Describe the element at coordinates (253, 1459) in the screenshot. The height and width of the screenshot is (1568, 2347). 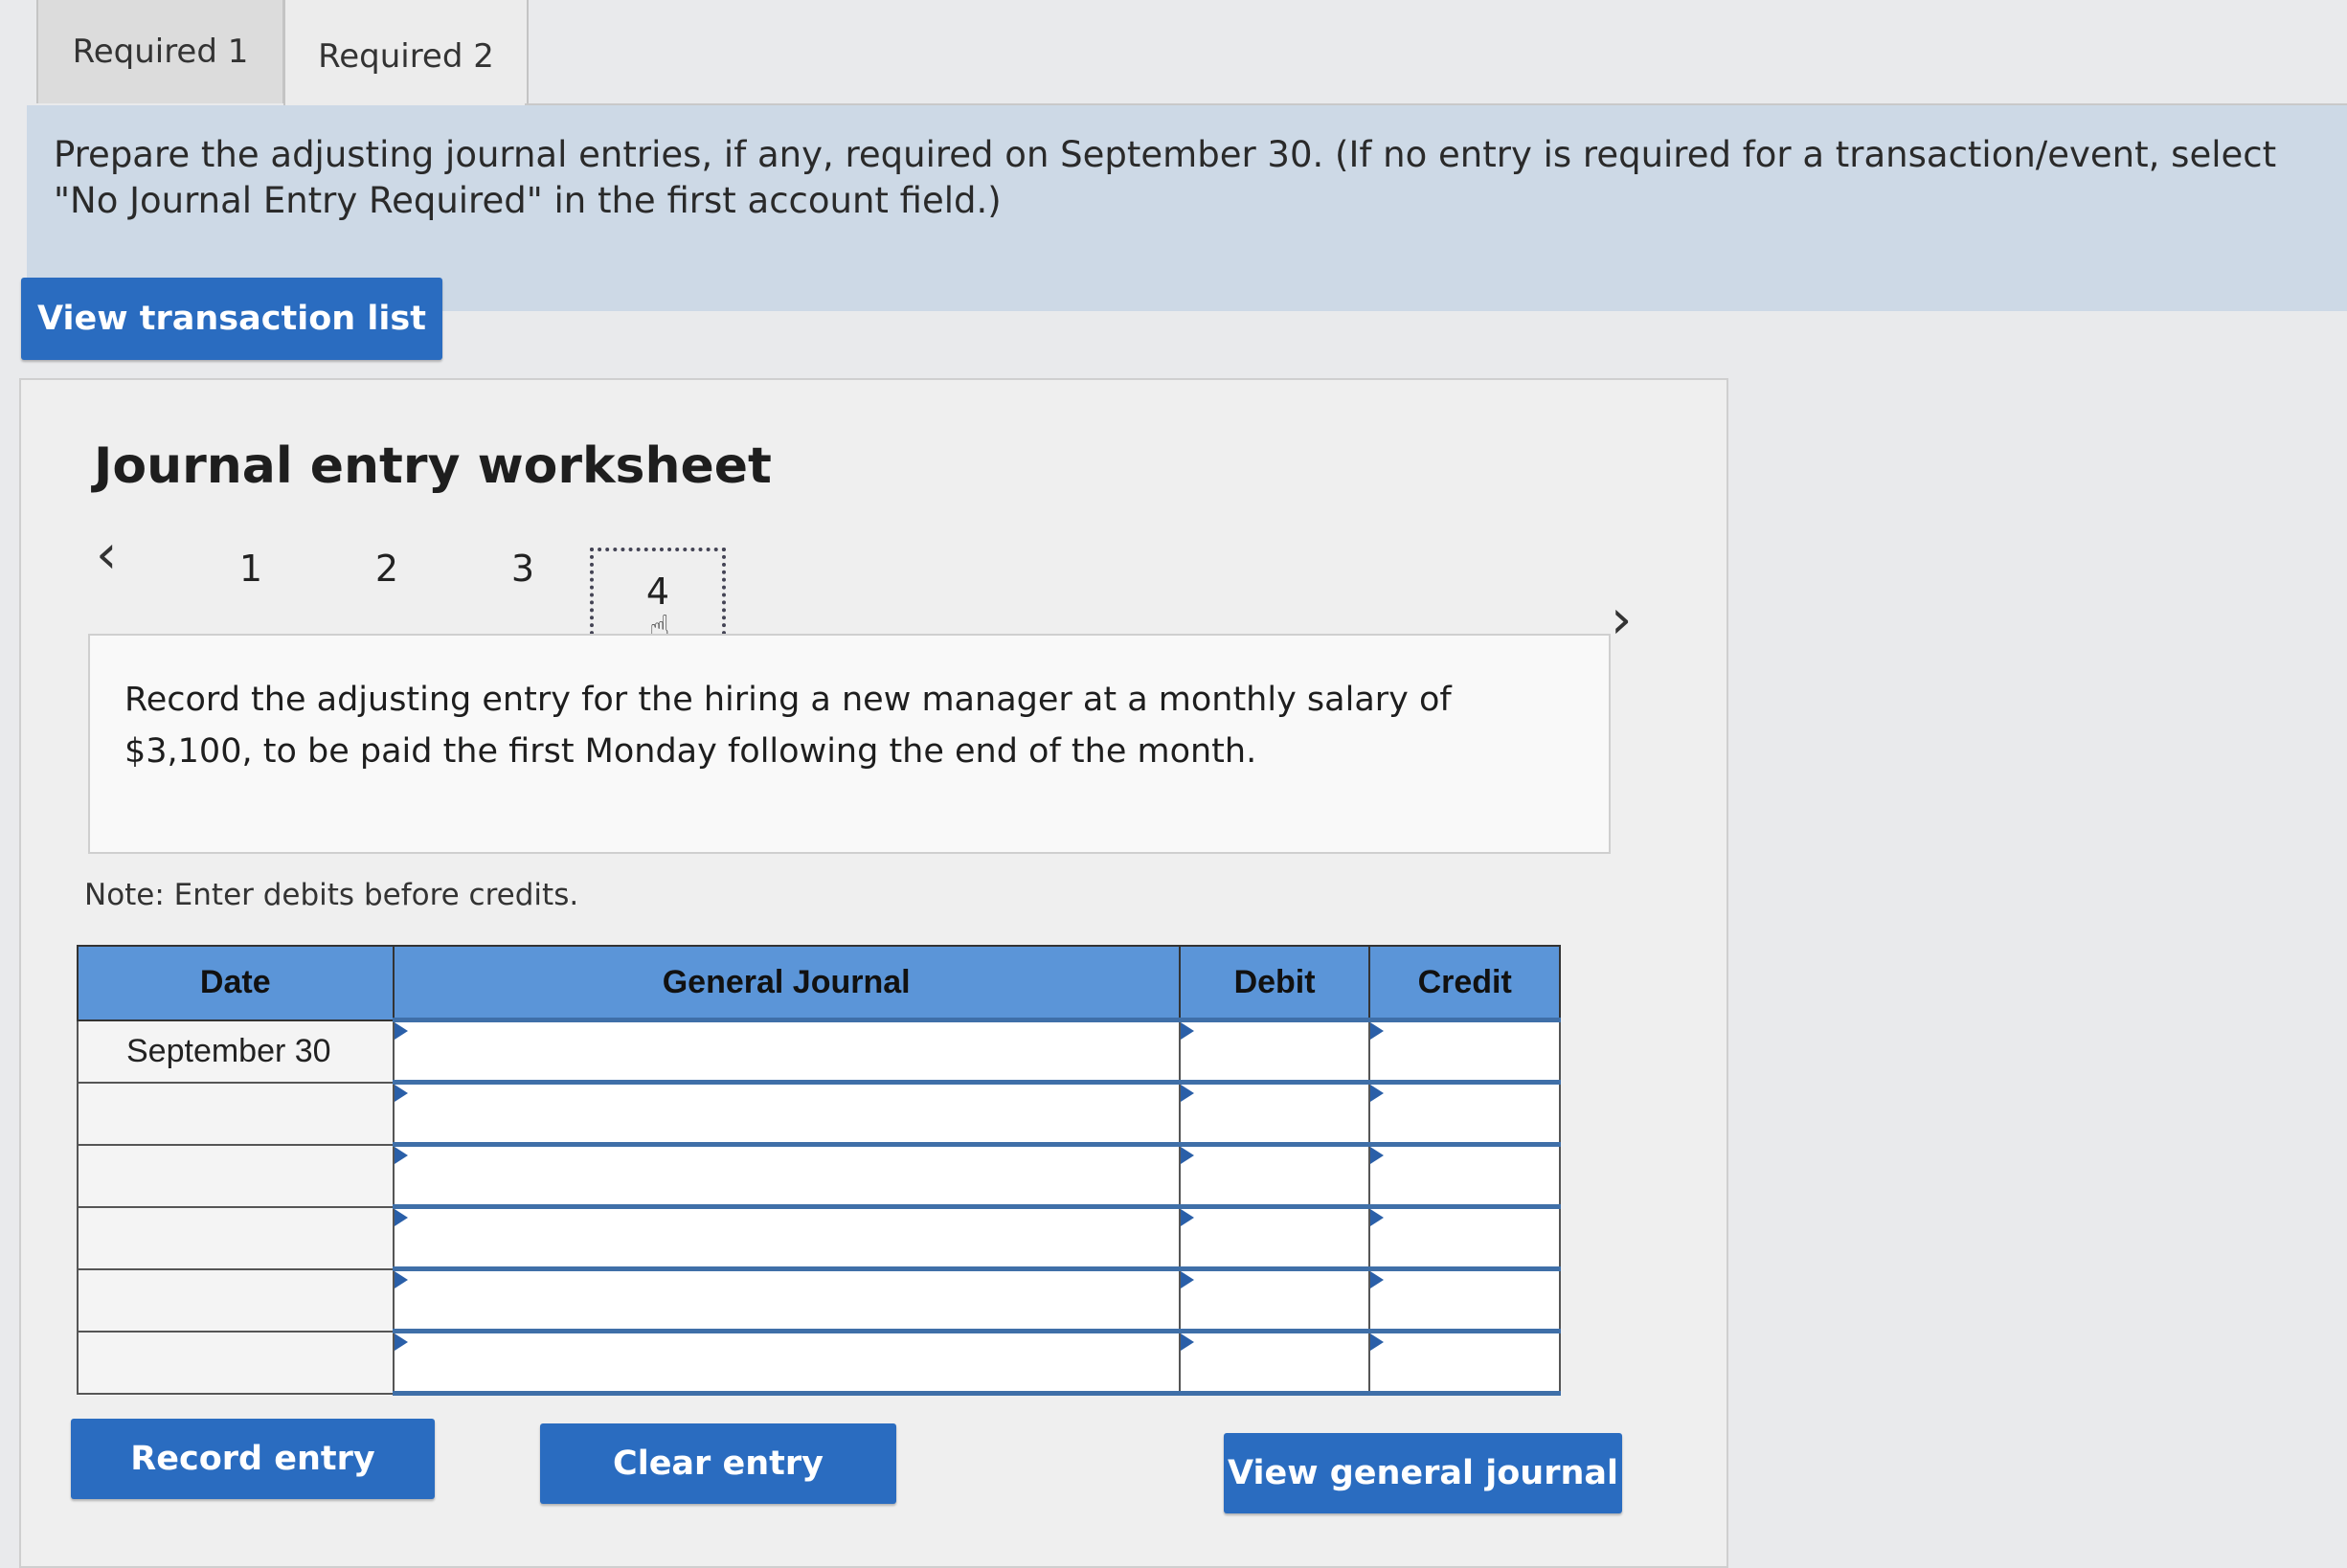
I see `record-entry-button: Record entry` at that location.